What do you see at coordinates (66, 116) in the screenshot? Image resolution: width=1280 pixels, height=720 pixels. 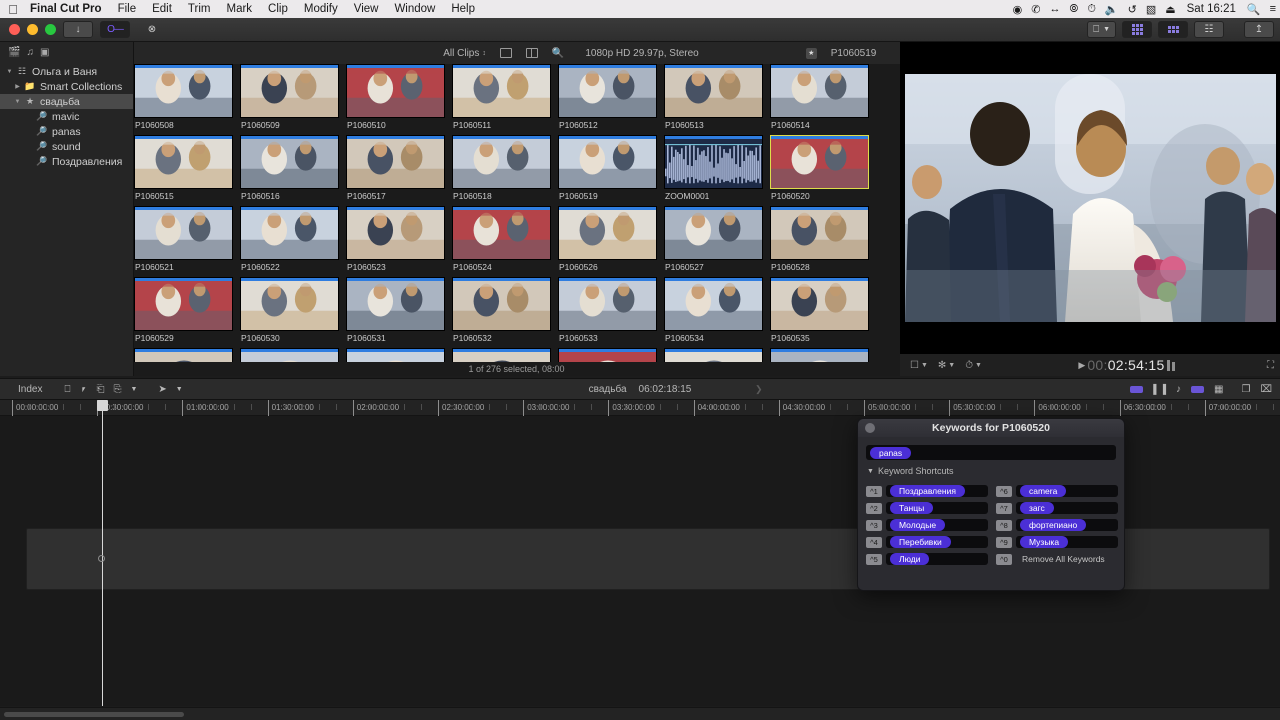 I see `sidebar-item-3: 🔎 mavic` at bounding box center [66, 116].